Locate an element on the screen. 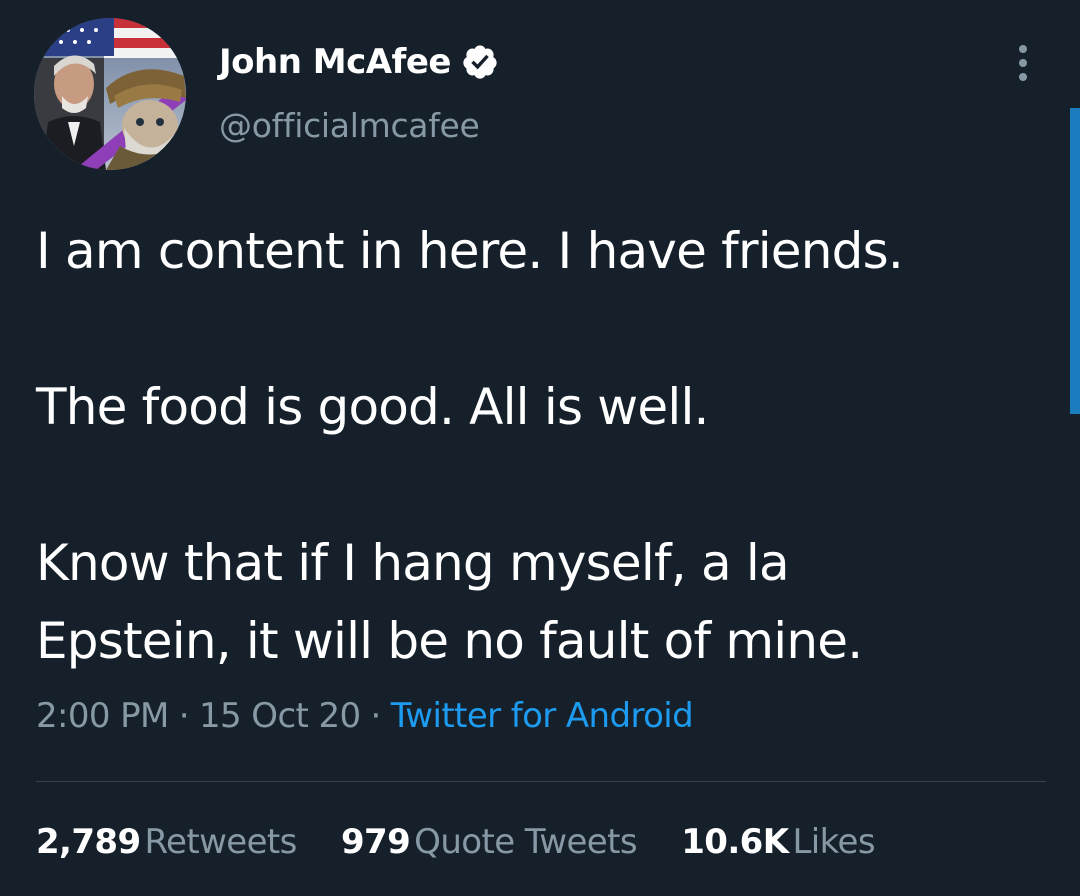 The width and height of the screenshot is (1080, 896). quote-tweets-stat: 979 Quote Tweets is located at coordinates (489, 842).